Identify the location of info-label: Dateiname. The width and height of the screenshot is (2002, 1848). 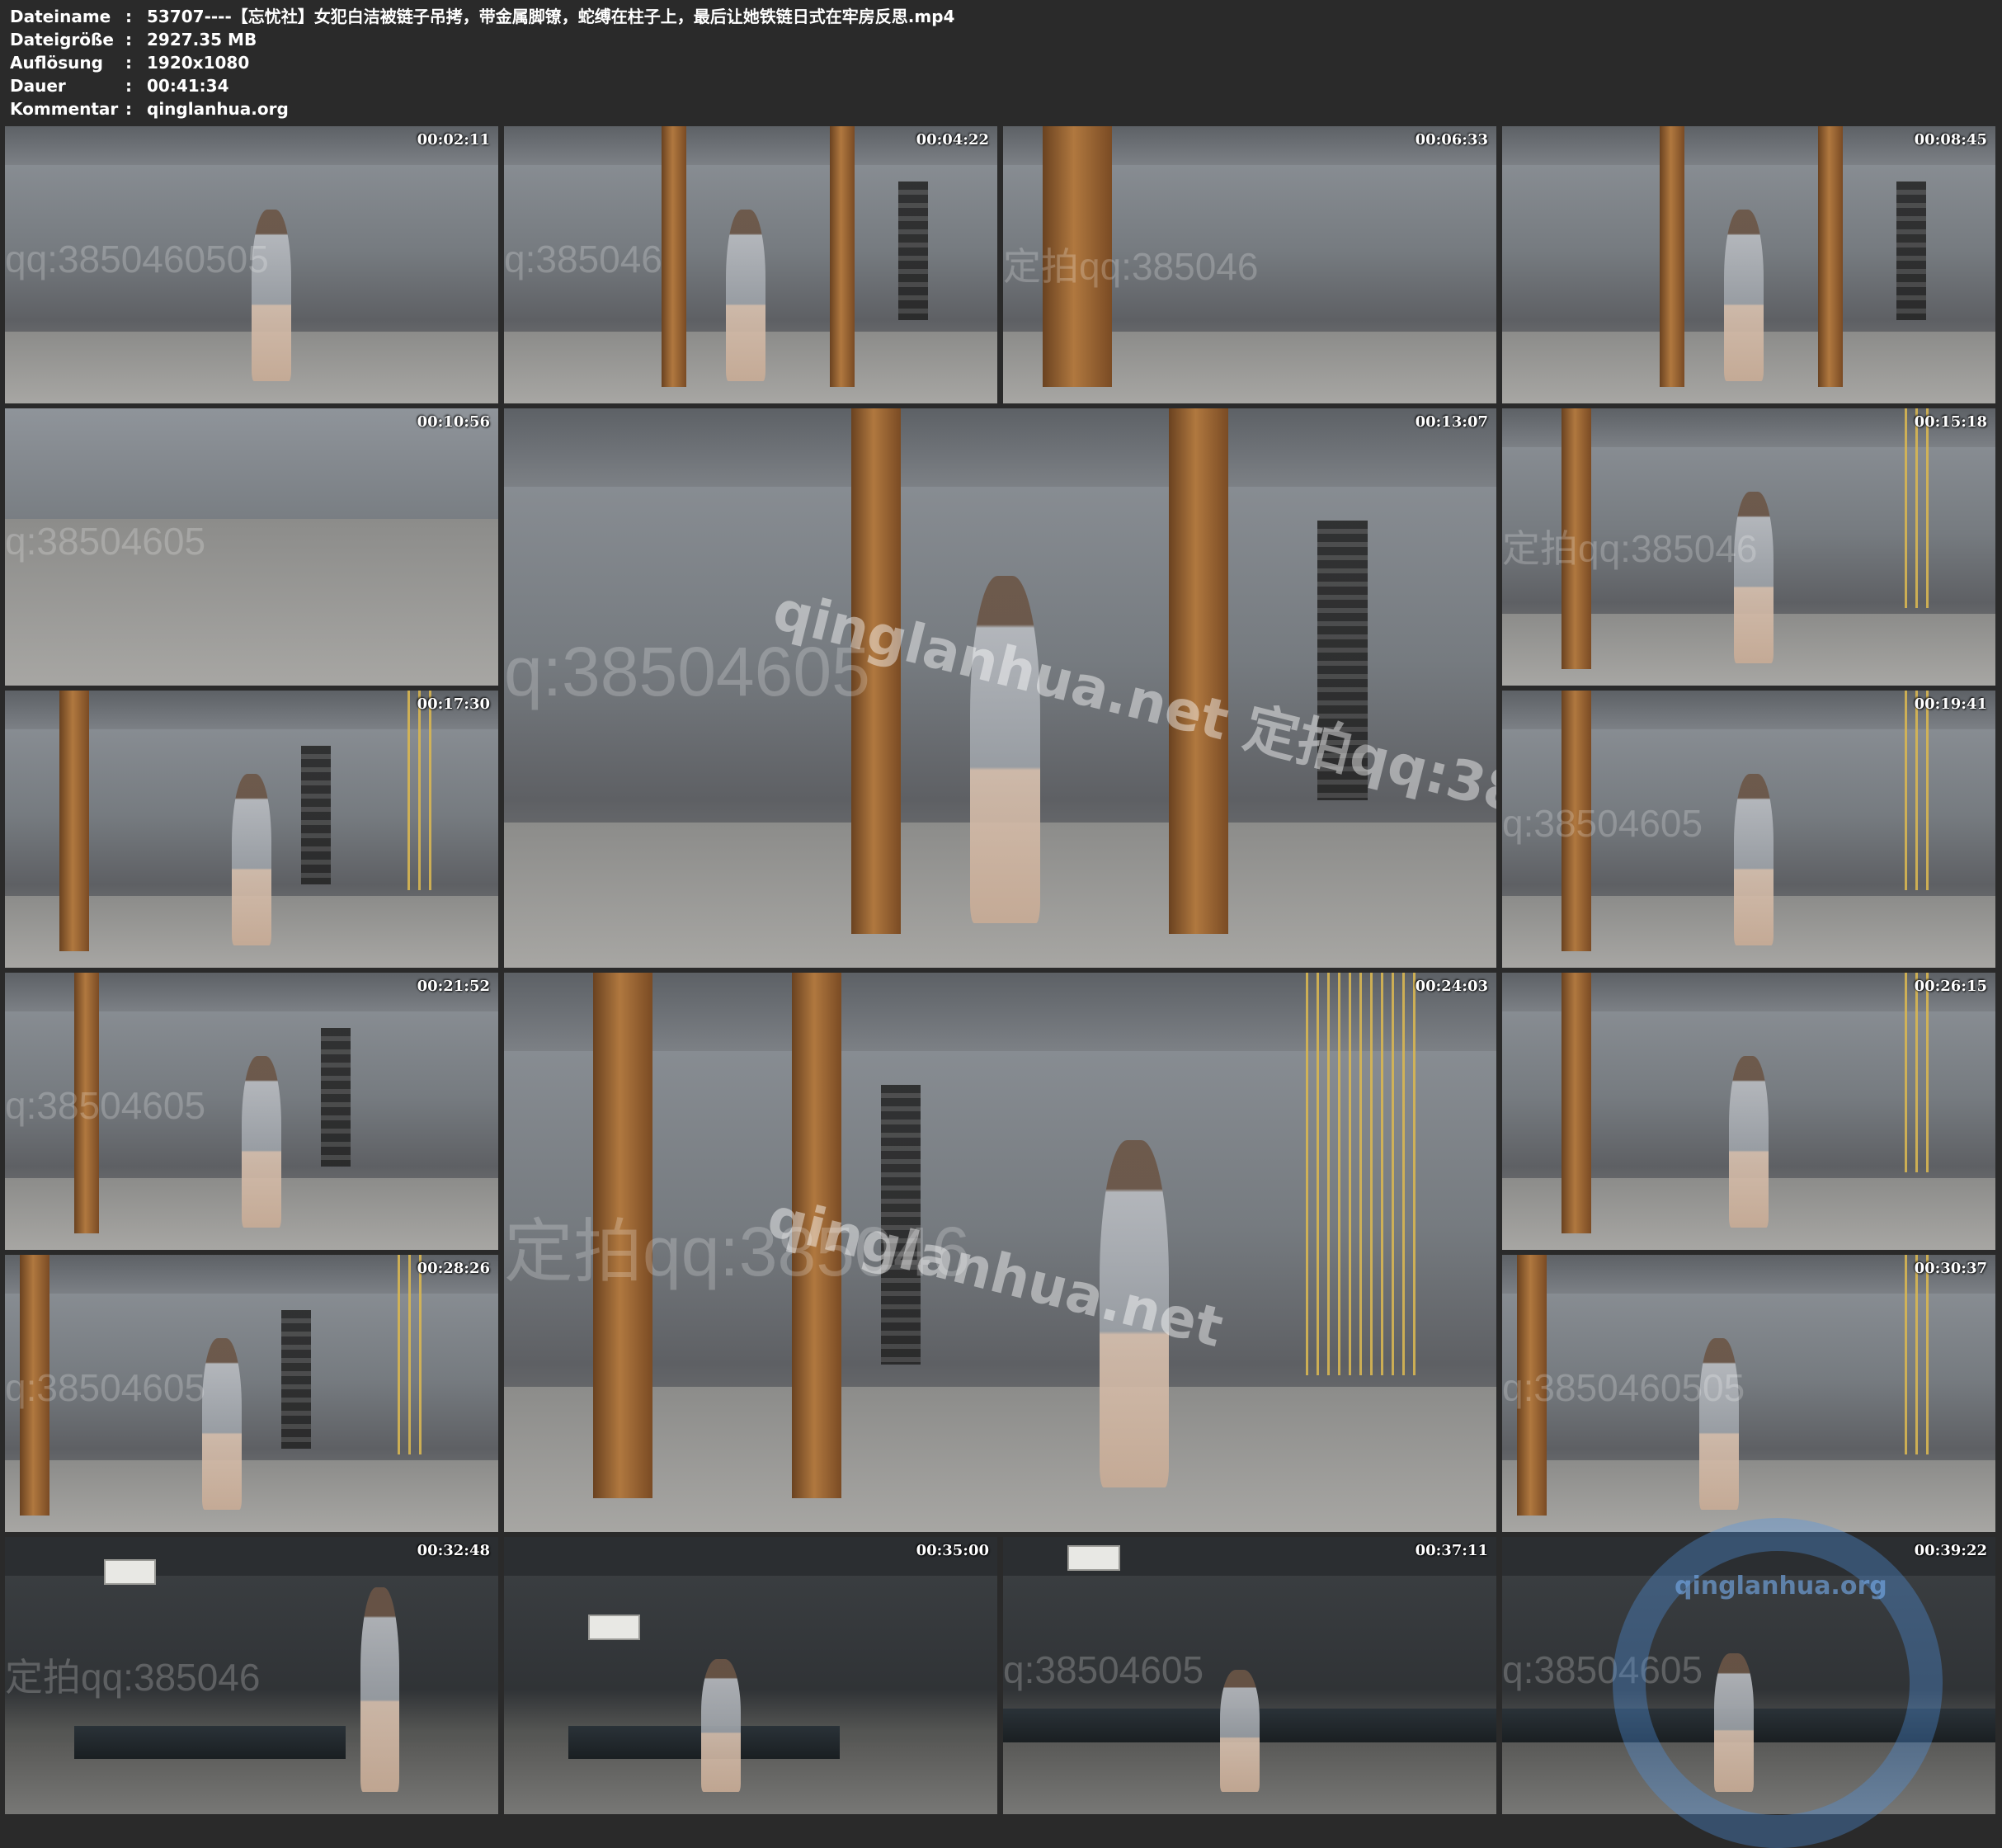
(61, 16).